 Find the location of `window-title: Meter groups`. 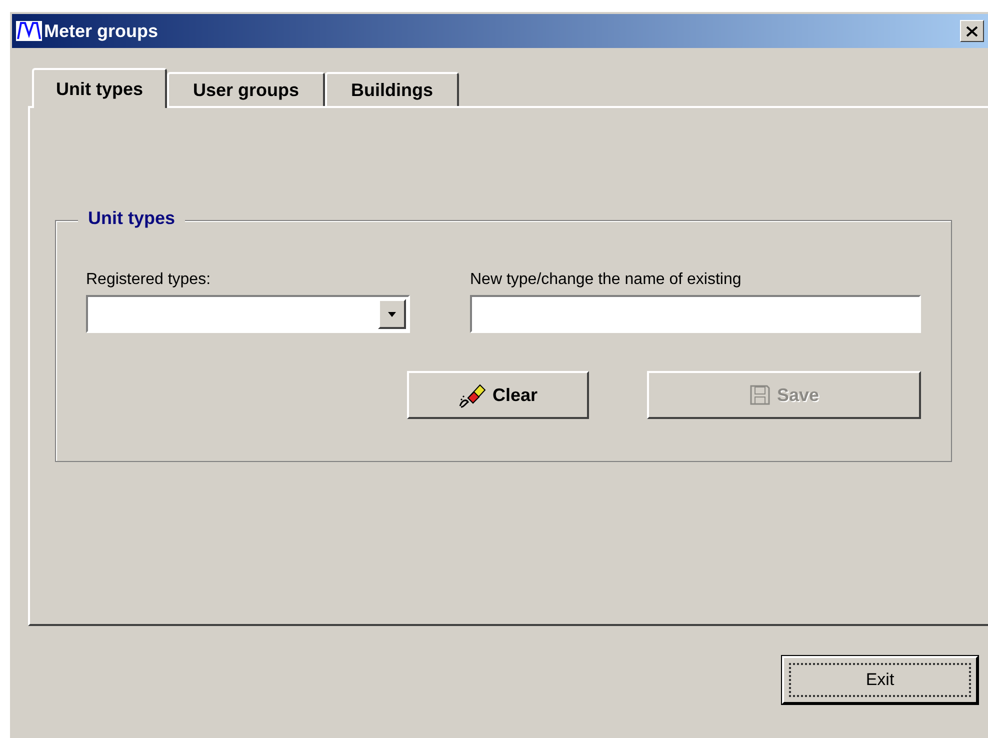

window-title: Meter groups is located at coordinates (102, 31).